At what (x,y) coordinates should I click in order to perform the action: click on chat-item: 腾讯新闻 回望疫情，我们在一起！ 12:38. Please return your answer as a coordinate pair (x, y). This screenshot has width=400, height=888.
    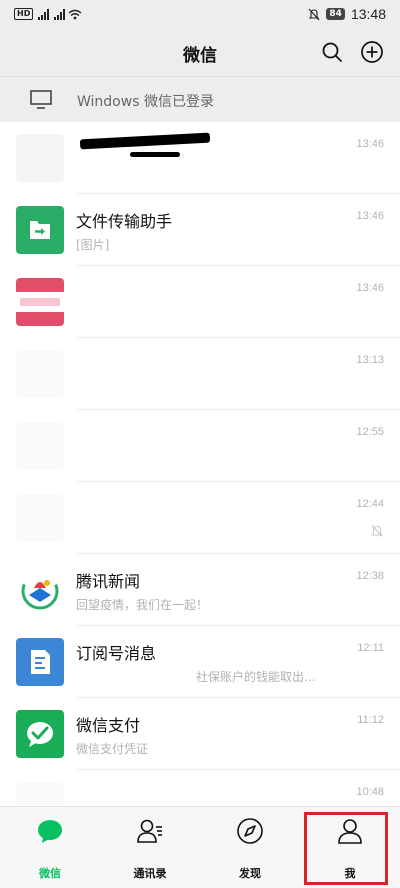
    Looking at the image, I should click on (200, 590).